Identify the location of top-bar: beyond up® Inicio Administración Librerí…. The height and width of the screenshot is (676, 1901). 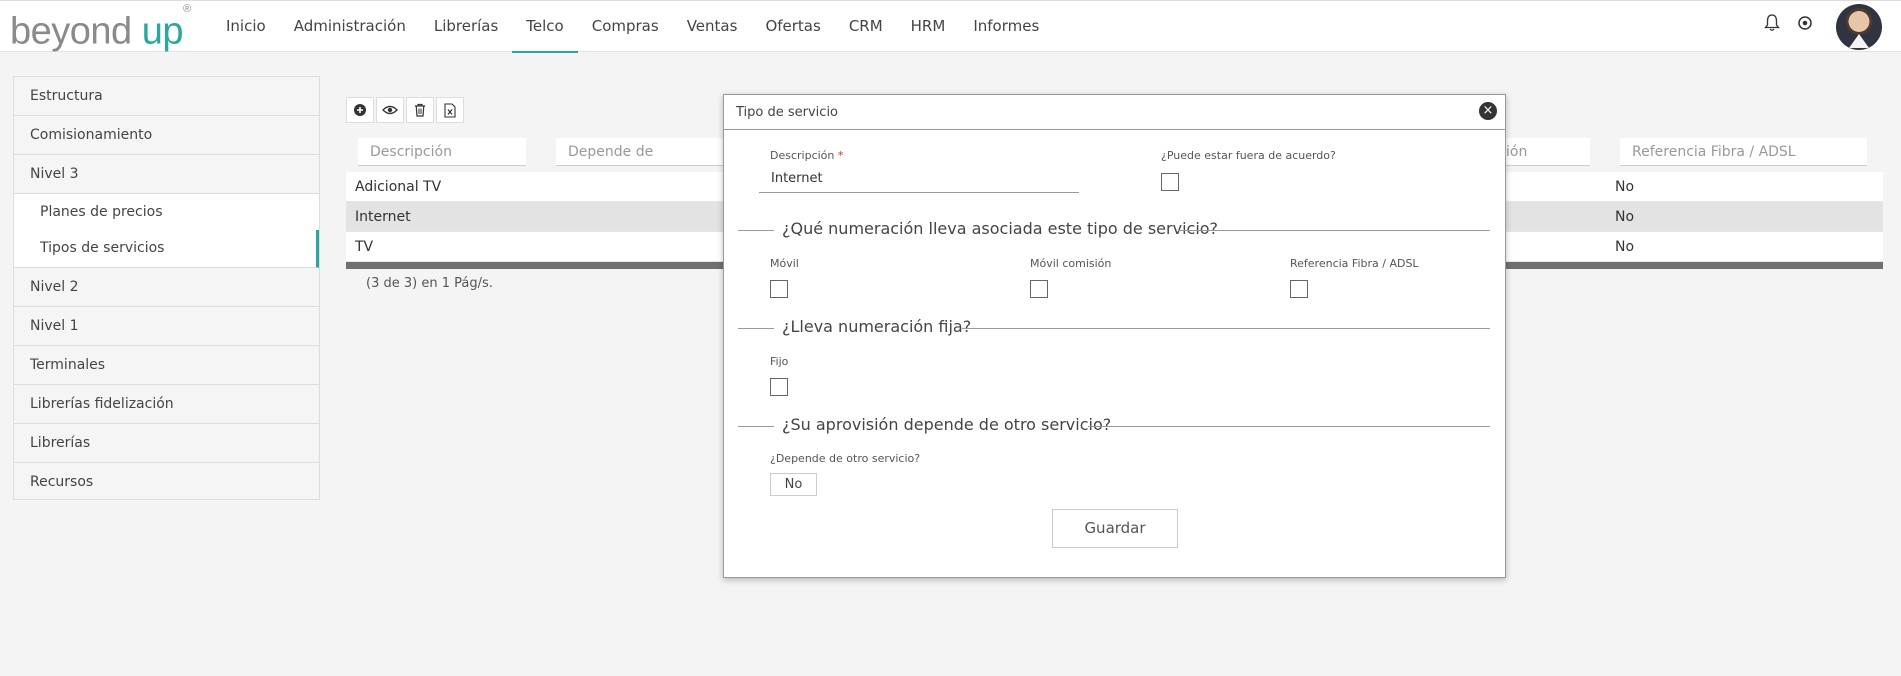
(950, 27).